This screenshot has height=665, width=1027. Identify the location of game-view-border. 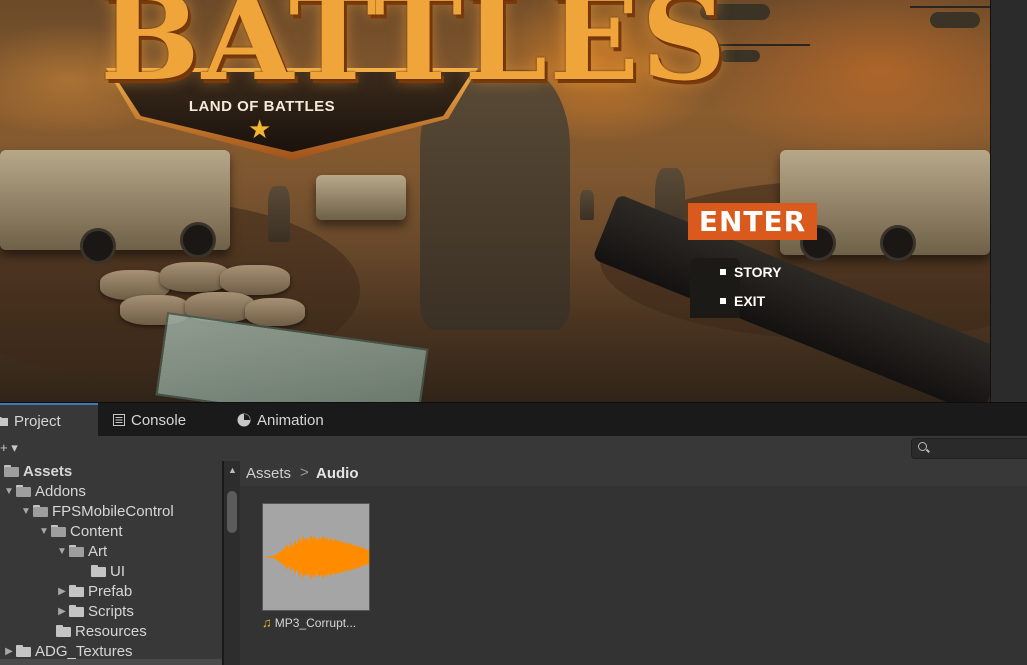
(1008, 201).